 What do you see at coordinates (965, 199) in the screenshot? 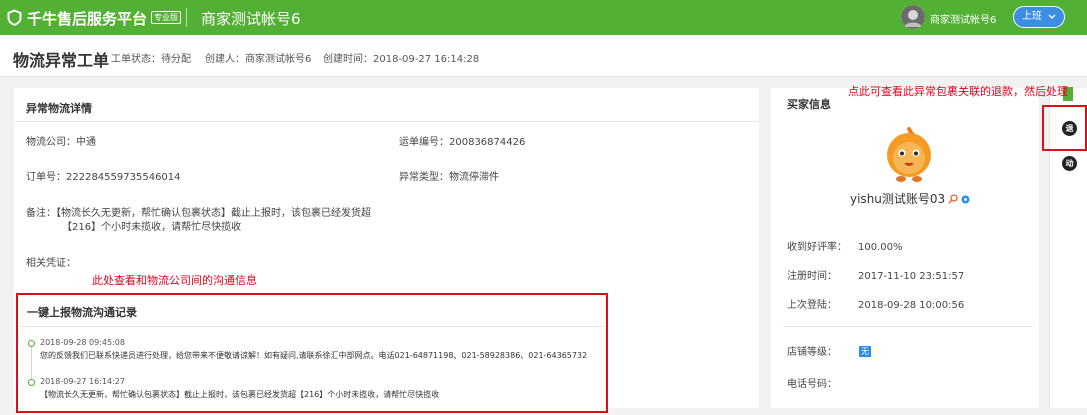
I see `chat-icon` at bounding box center [965, 199].